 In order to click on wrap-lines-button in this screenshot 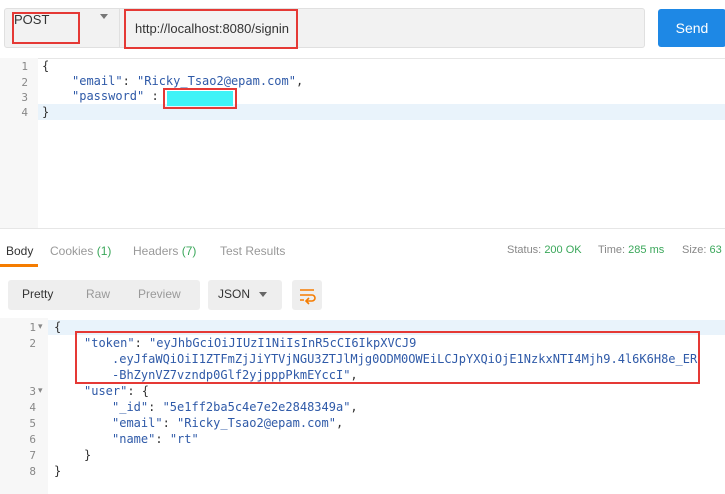, I will do `click(307, 295)`.